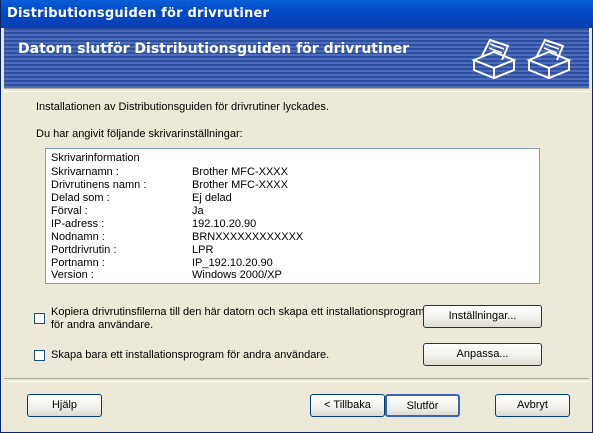 The image size is (593, 433). I want to click on info-row: Skrivarnamn : Brother MFC-XXXX, so click(291, 172).